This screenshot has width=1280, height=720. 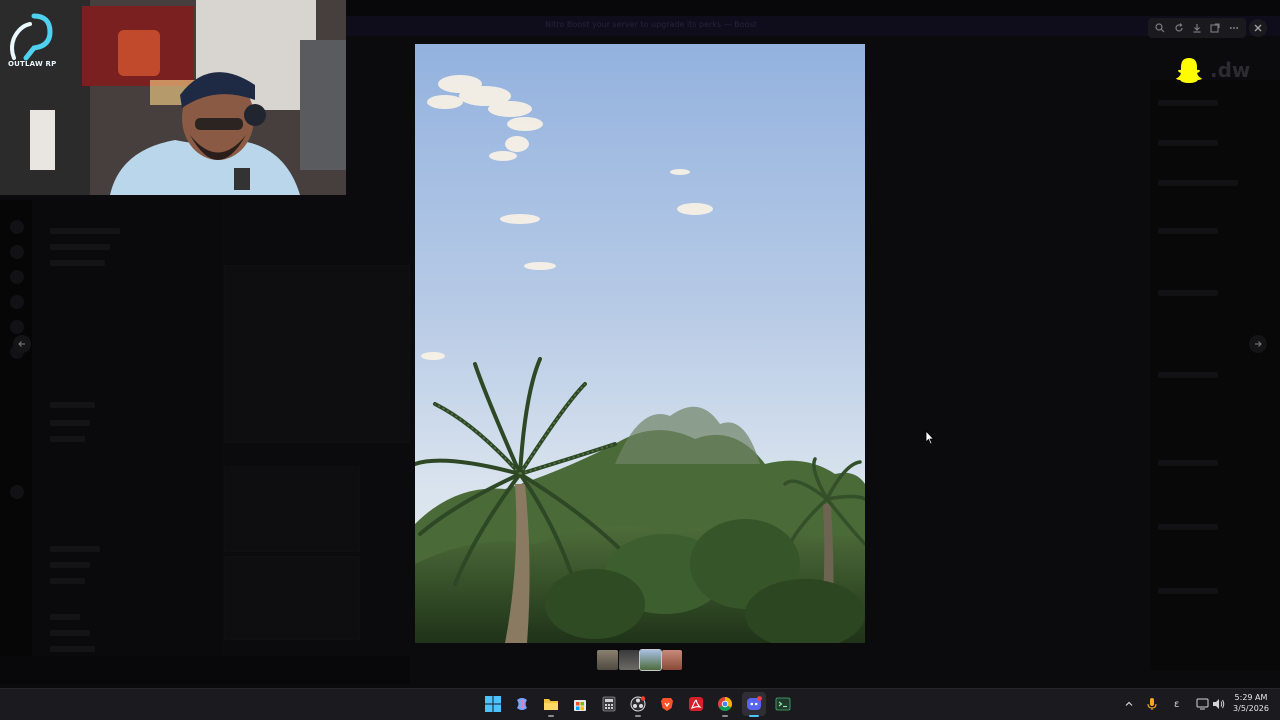 What do you see at coordinates (580, 704) in the screenshot?
I see `microsoft-store-icon` at bounding box center [580, 704].